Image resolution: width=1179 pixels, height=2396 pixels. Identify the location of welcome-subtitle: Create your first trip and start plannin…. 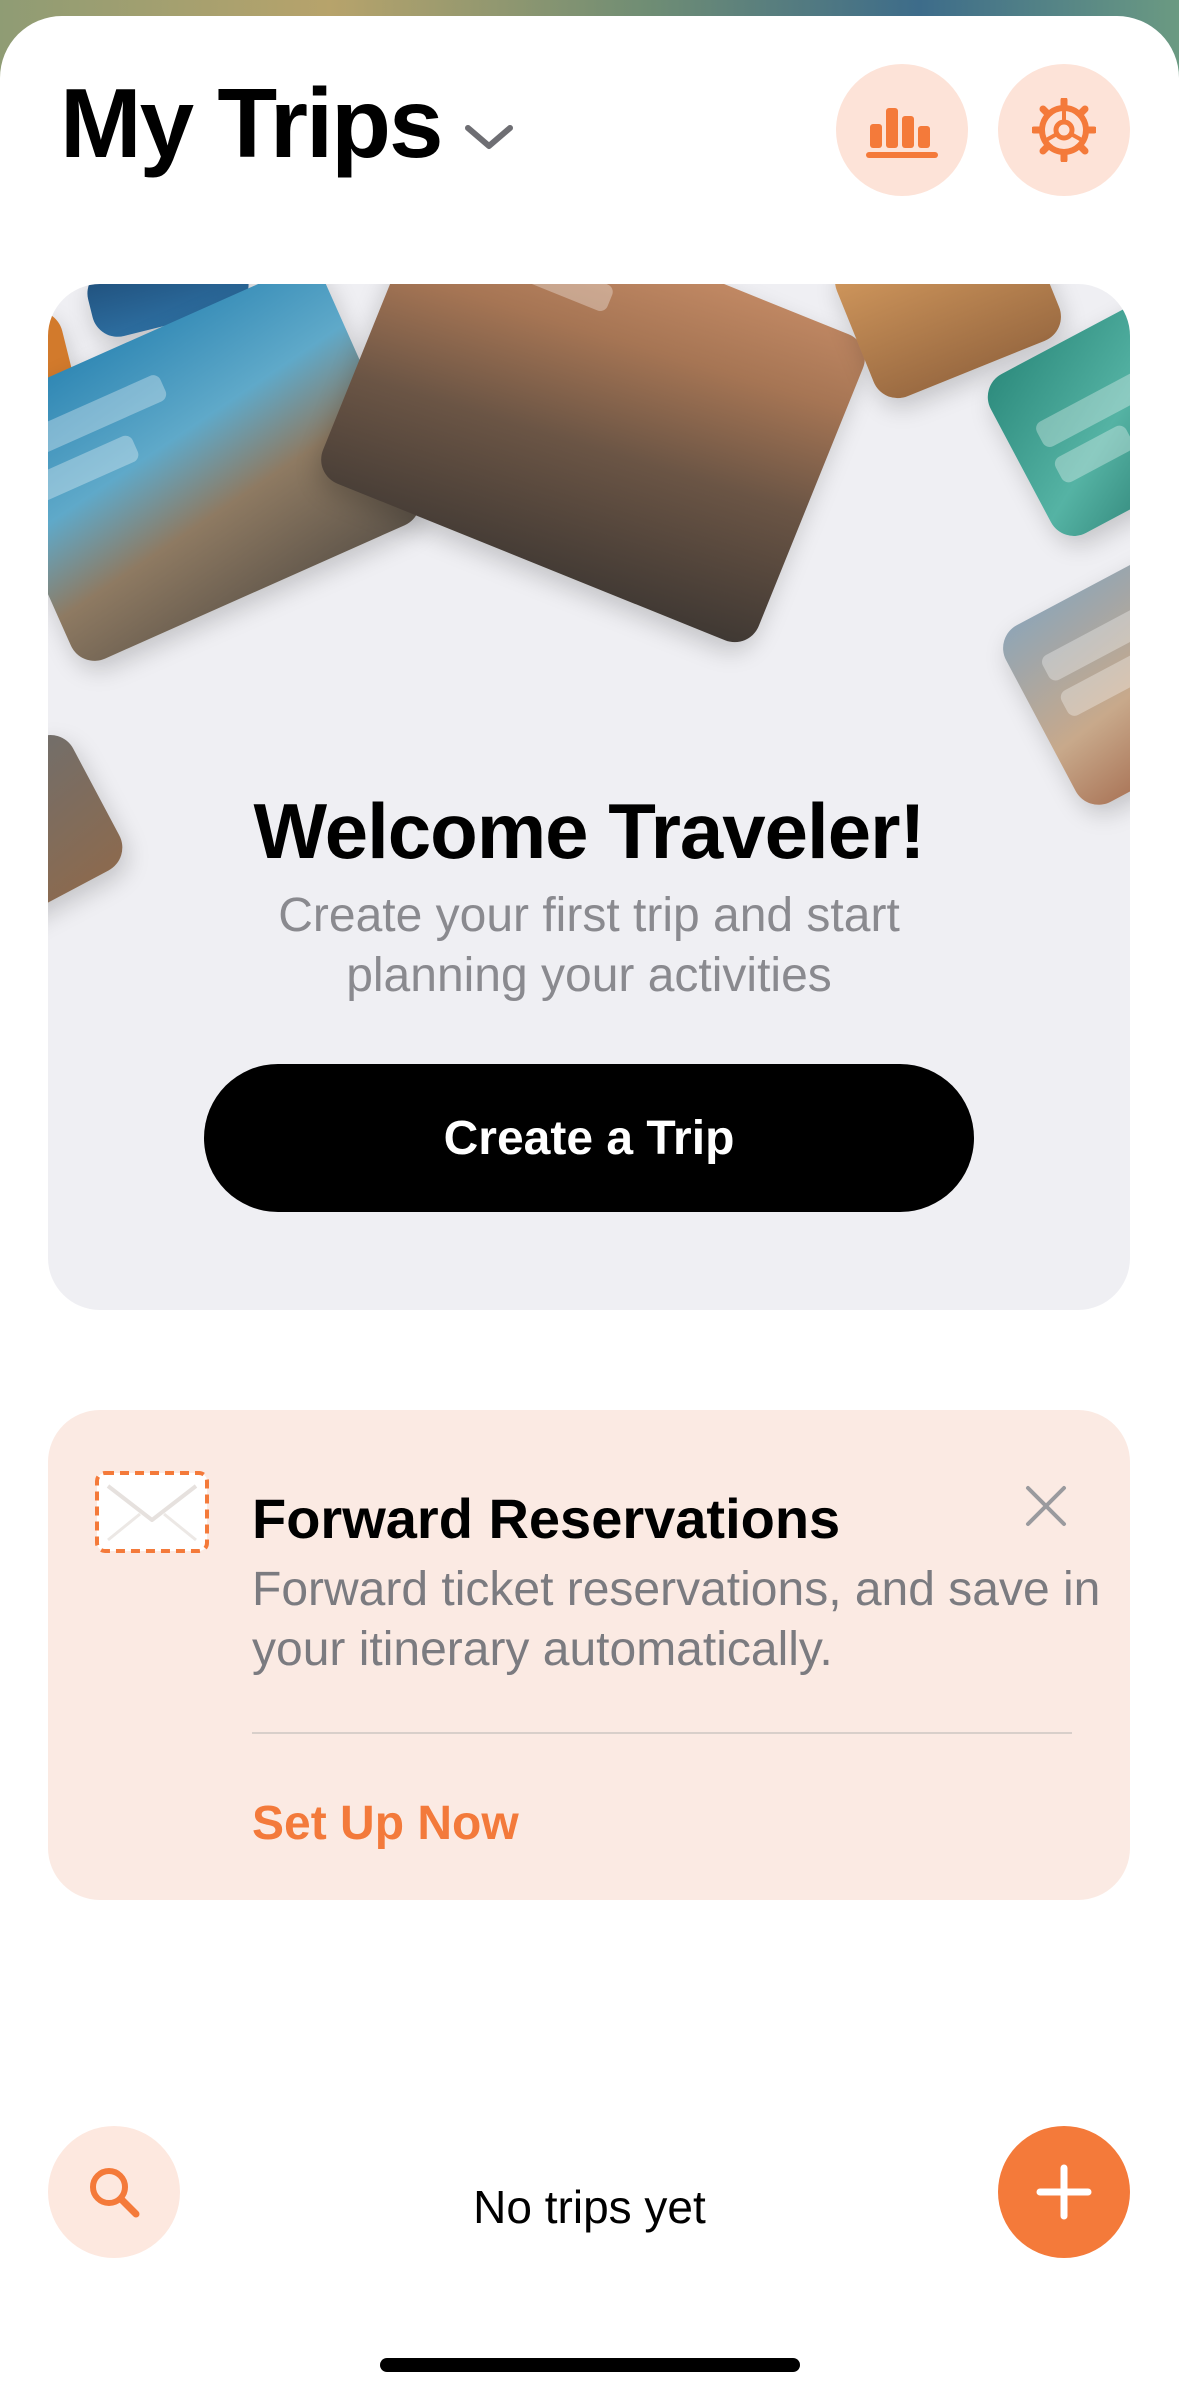
(589, 945).